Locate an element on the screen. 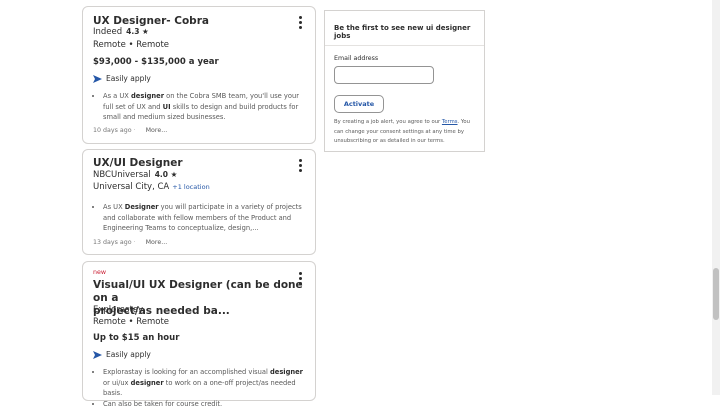 The height and width of the screenshot is (409, 720). company-label: NBCUniversal is located at coordinates (122, 175).